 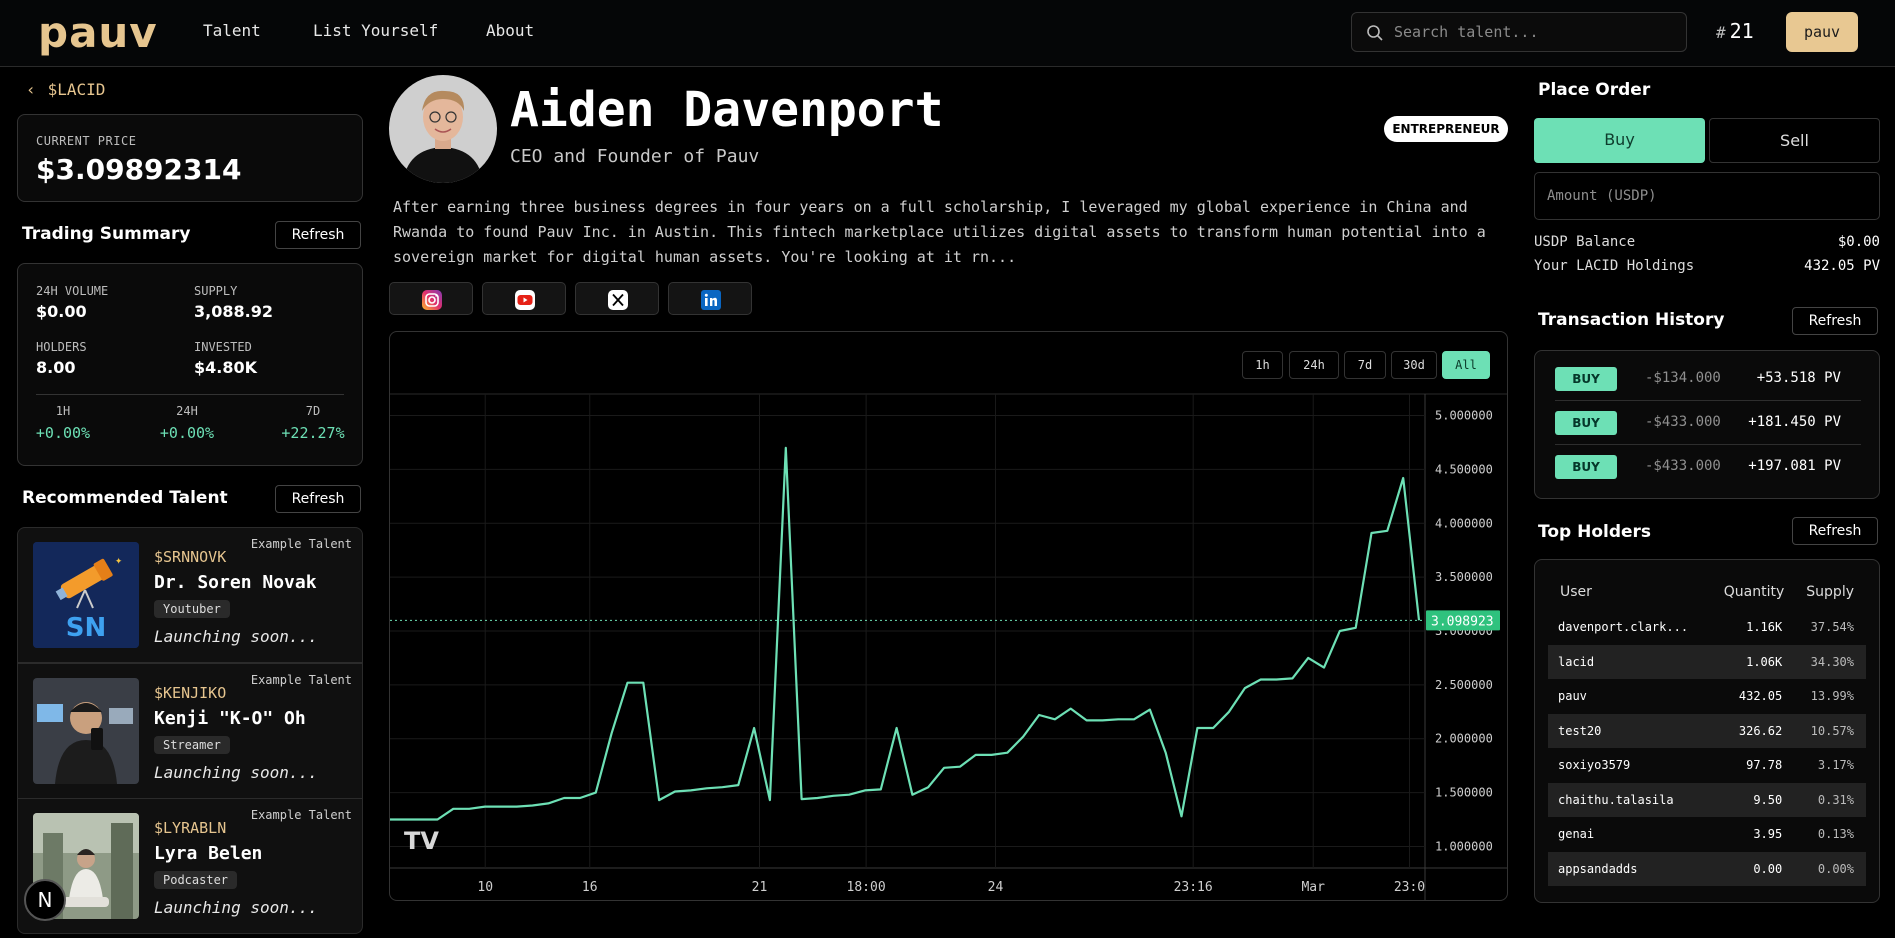 I want to click on col-user: User, so click(x=1576, y=592).